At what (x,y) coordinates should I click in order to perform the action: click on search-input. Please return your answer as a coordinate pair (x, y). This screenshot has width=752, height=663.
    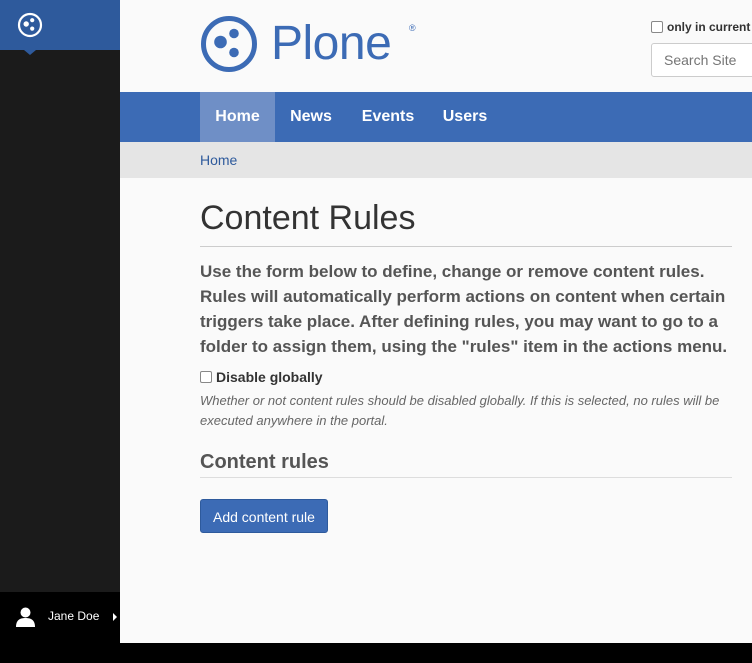
    Looking at the image, I should click on (701, 60).